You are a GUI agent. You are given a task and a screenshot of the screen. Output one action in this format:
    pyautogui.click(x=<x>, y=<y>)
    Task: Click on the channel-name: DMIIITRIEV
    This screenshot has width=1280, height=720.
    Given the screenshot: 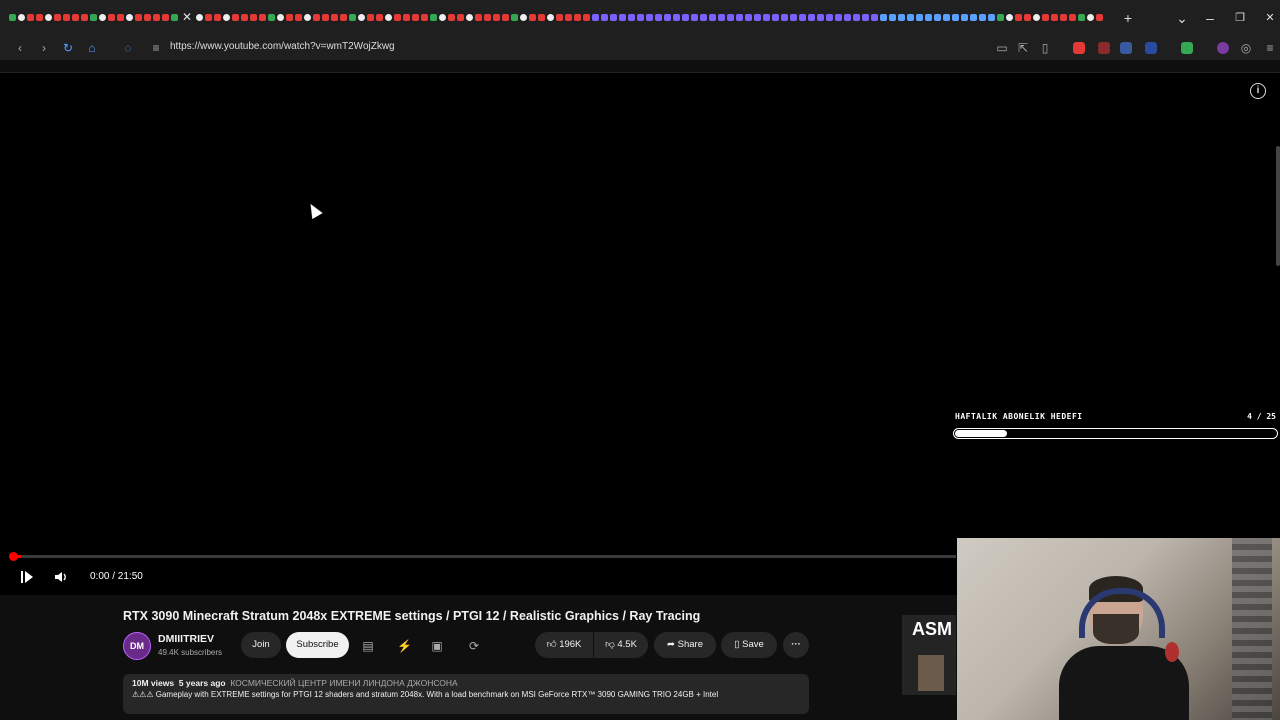 What is the action you would take?
    pyautogui.click(x=186, y=639)
    